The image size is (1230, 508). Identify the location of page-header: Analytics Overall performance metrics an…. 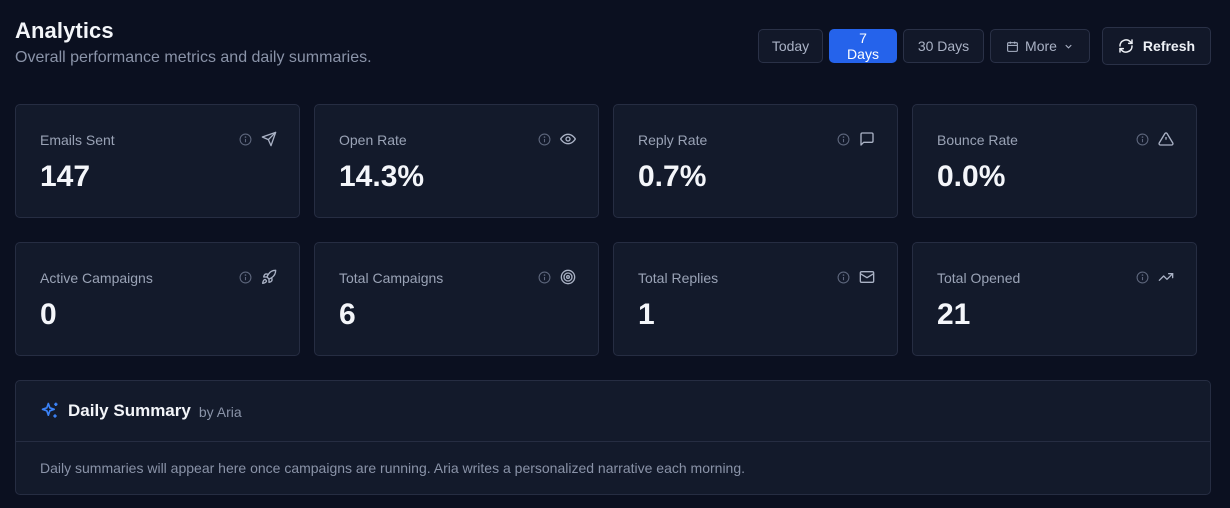
(613, 46).